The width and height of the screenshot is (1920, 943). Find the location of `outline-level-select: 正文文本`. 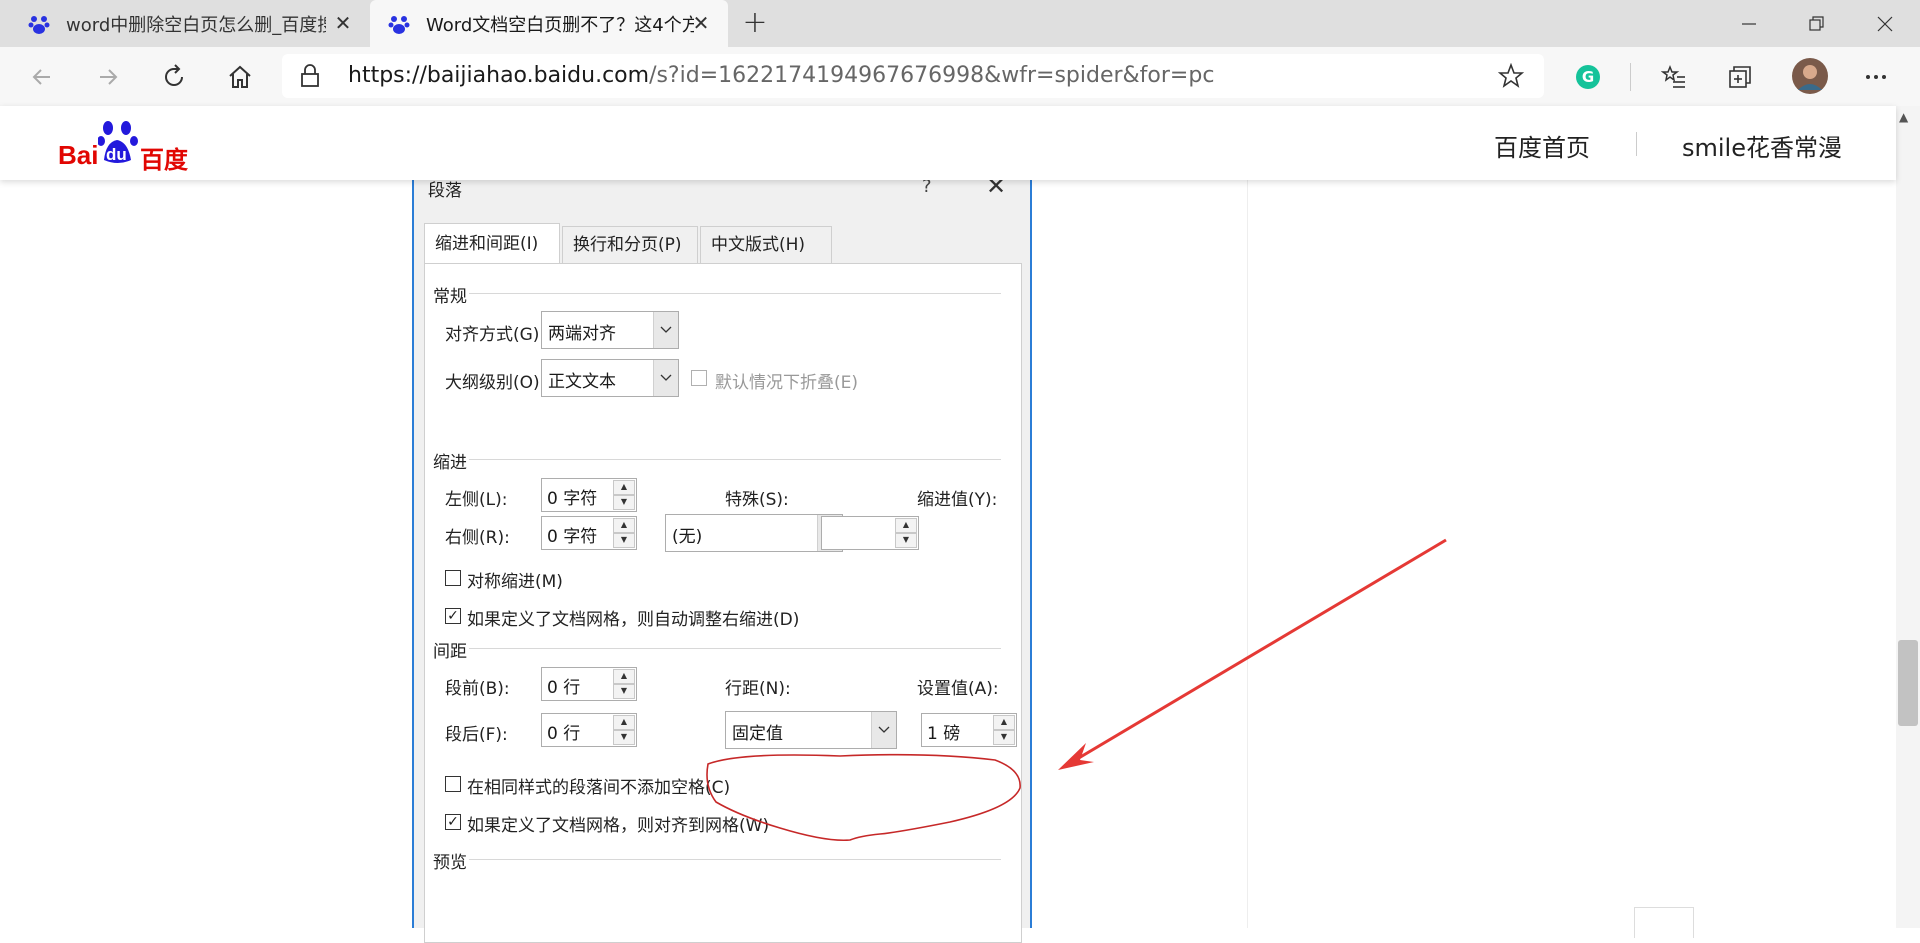

outline-level-select: 正文文本 is located at coordinates (610, 378).